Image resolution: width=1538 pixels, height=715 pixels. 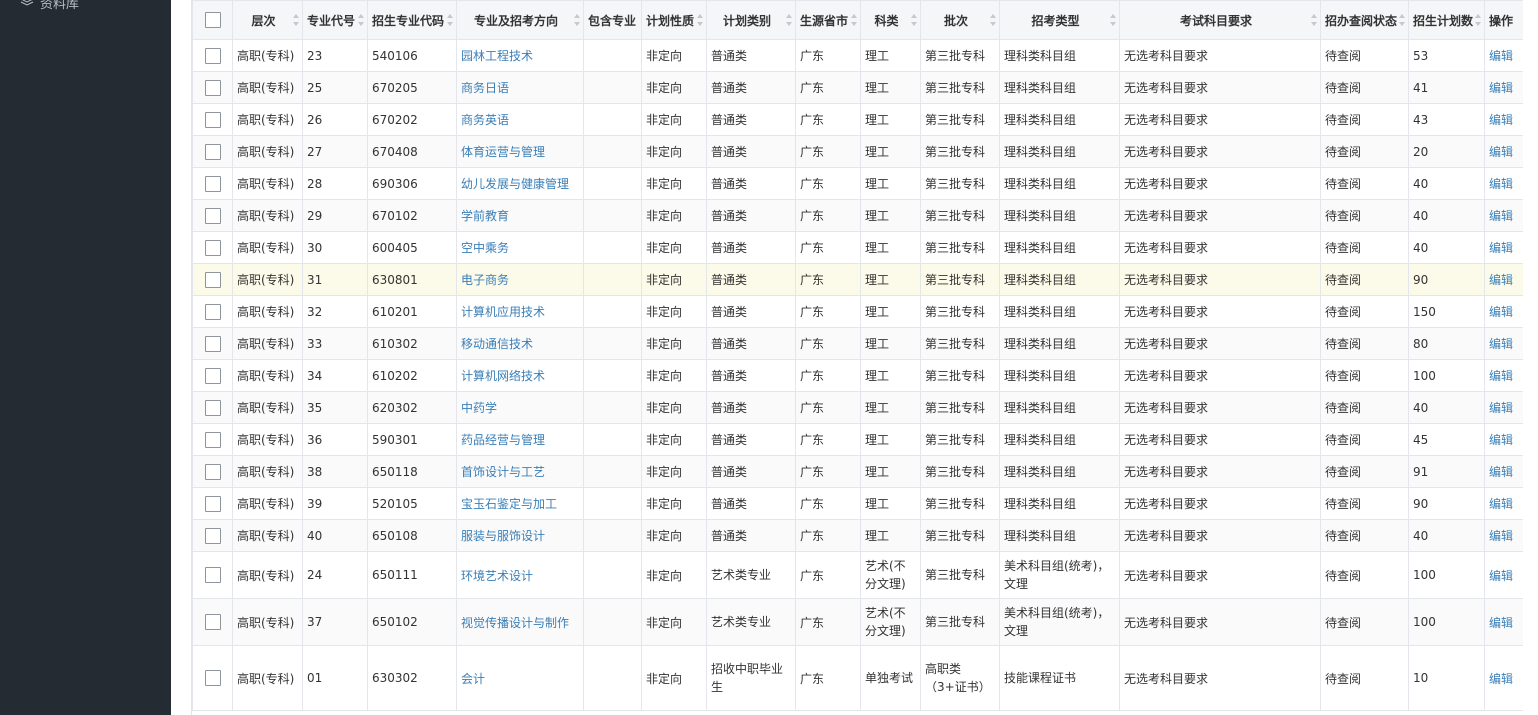 What do you see at coordinates (212, 20) in the screenshot?
I see `select-all-checkbox` at bounding box center [212, 20].